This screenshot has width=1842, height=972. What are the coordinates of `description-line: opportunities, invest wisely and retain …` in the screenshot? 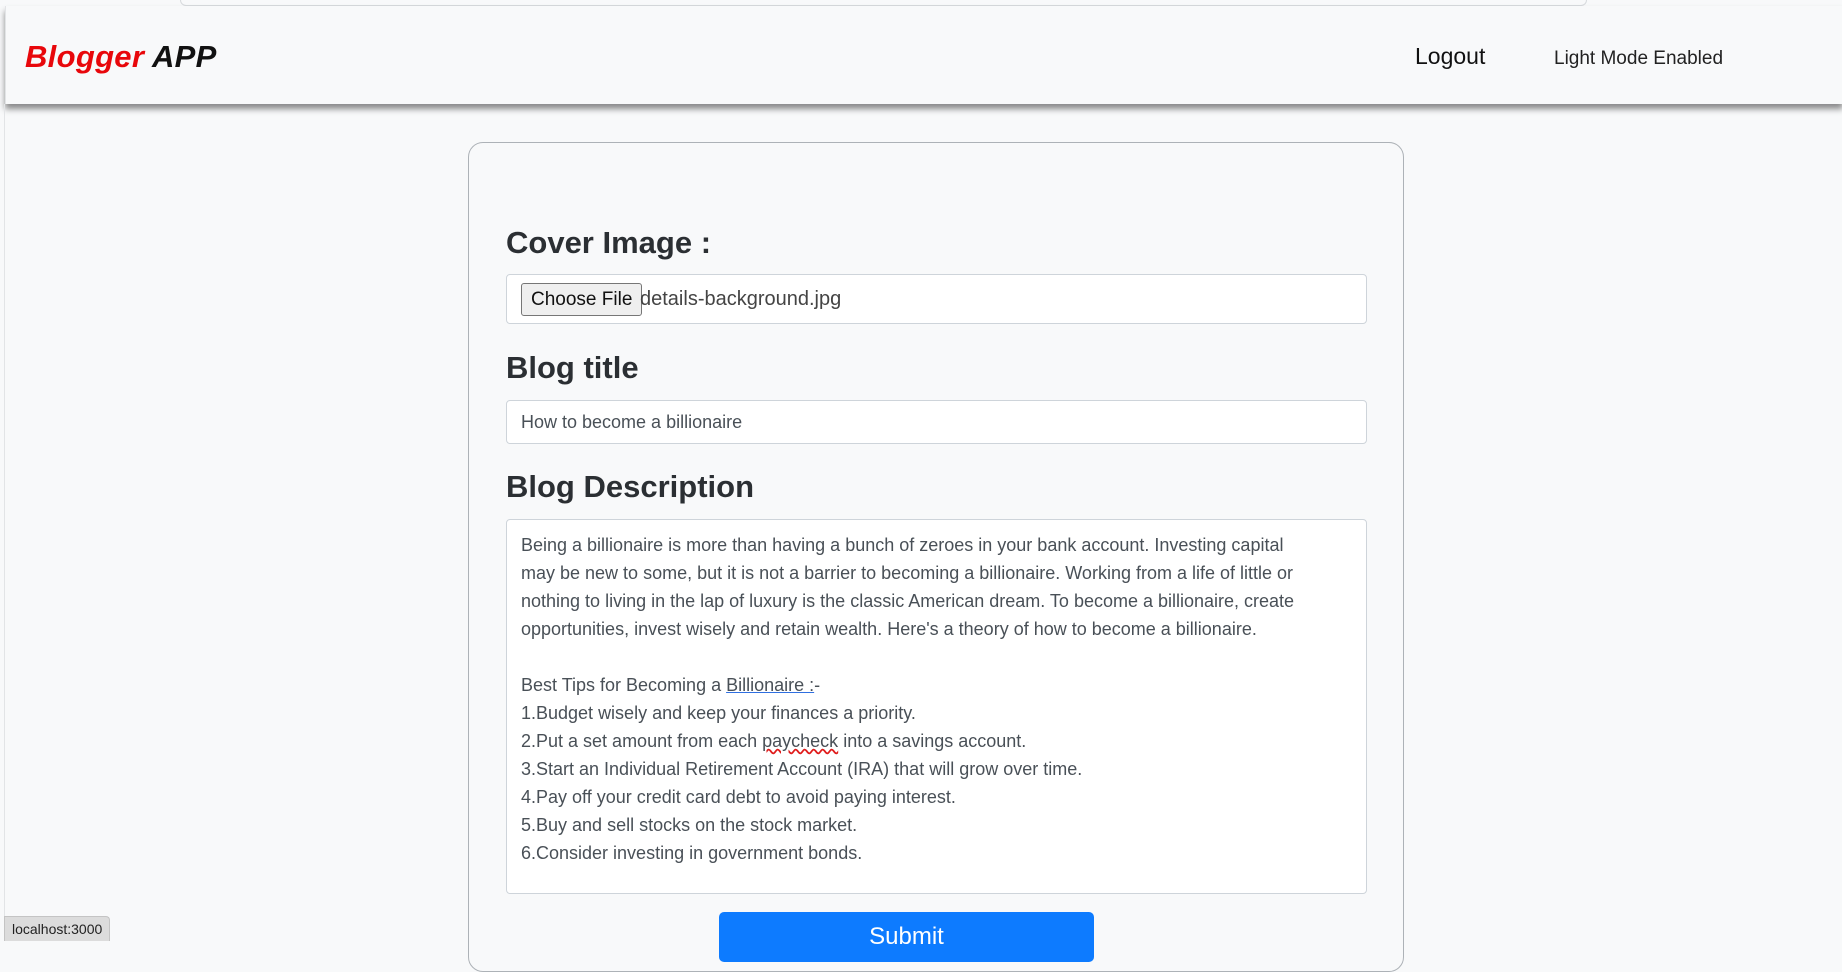 It's located at (889, 629).